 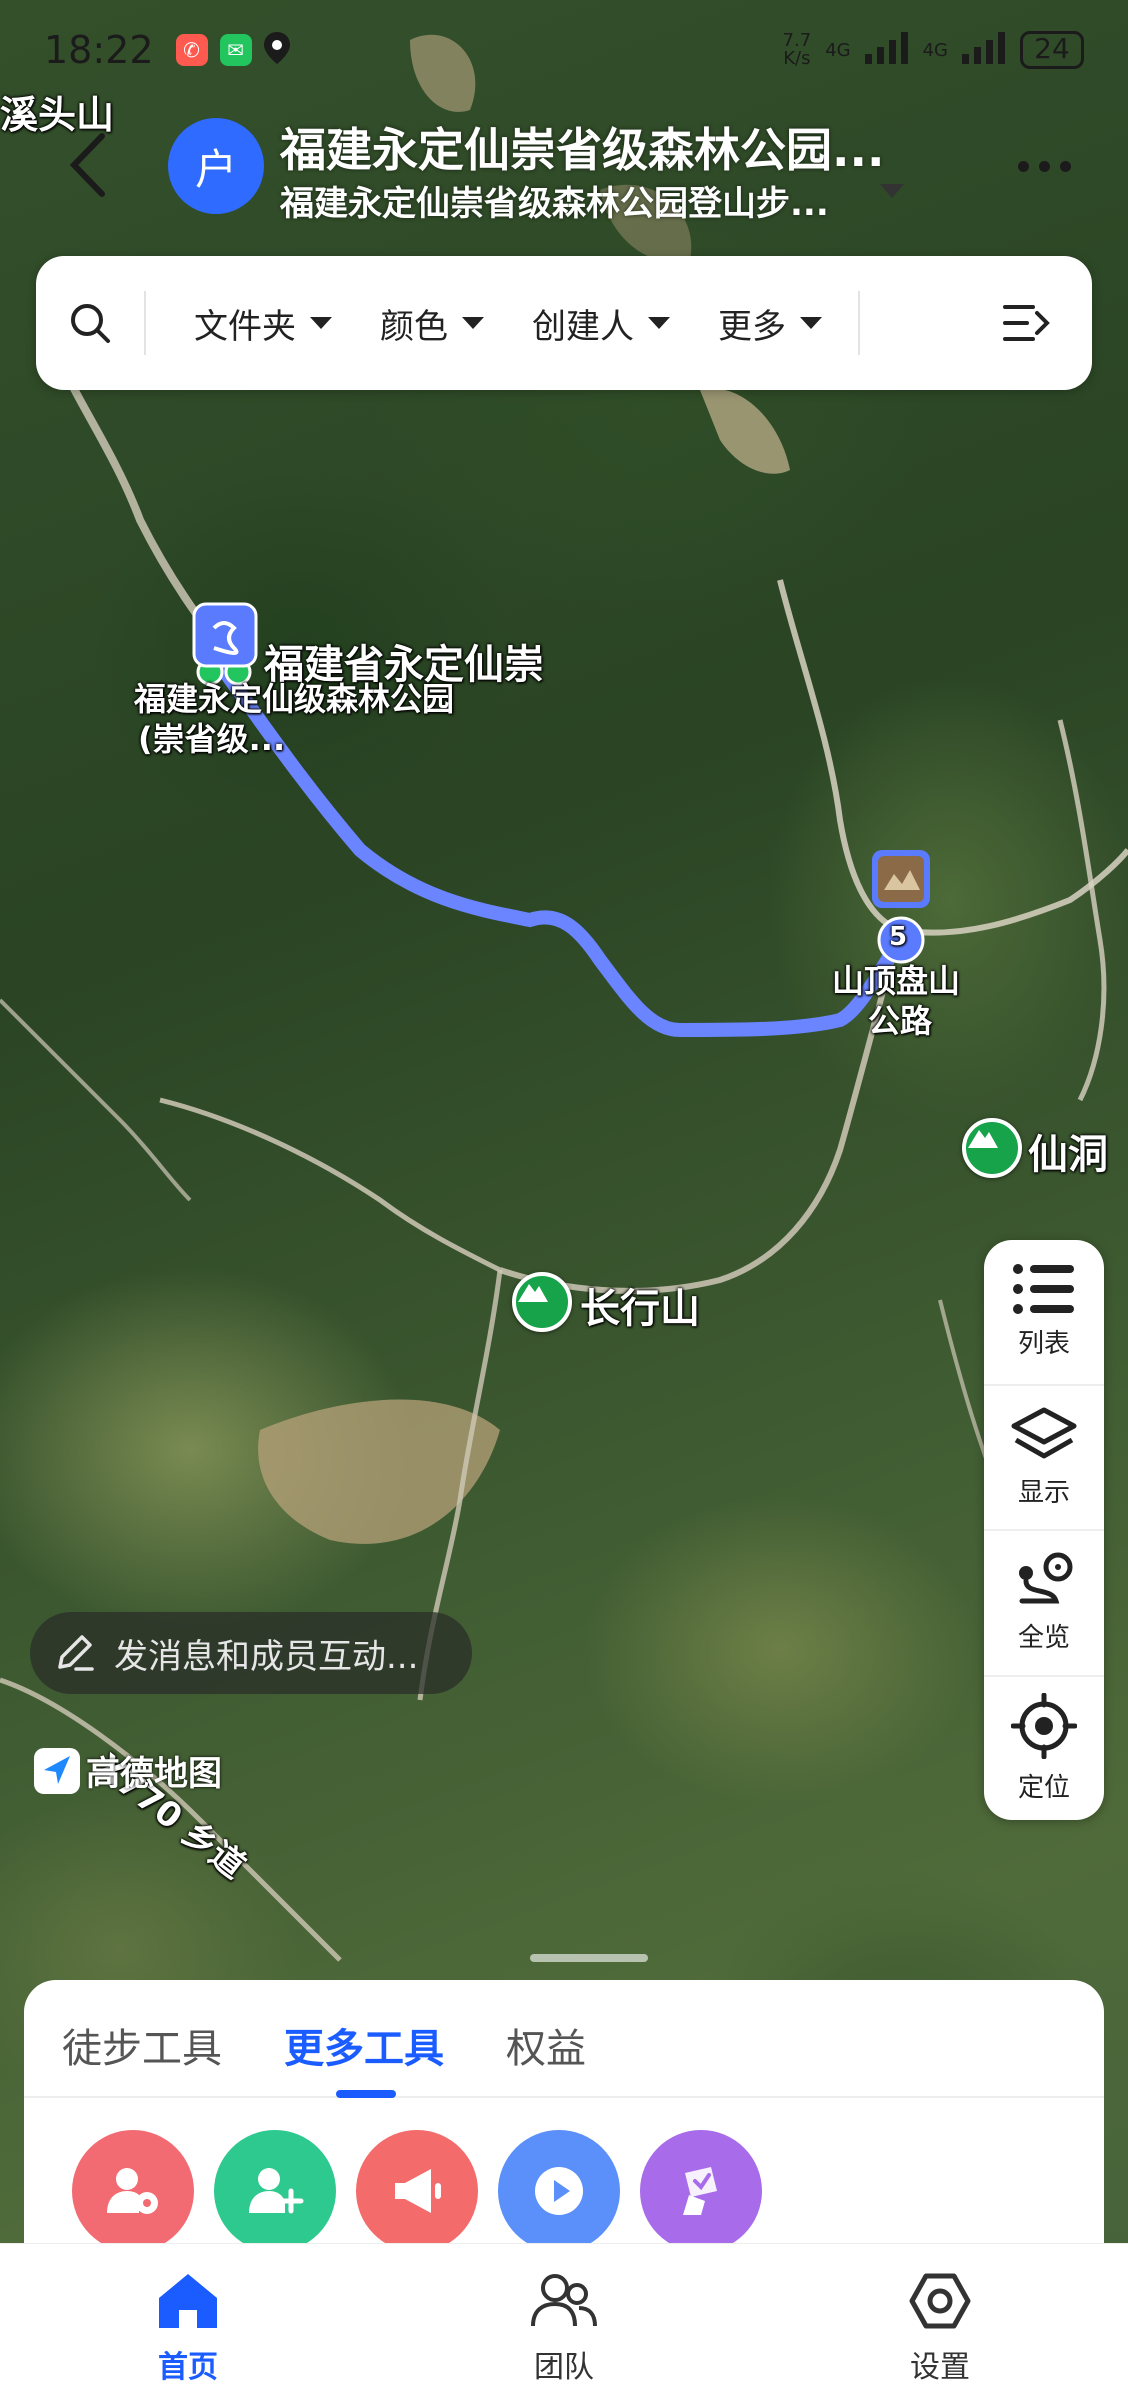 What do you see at coordinates (235, 50) in the screenshot?
I see `wechat-icon: ✉` at bounding box center [235, 50].